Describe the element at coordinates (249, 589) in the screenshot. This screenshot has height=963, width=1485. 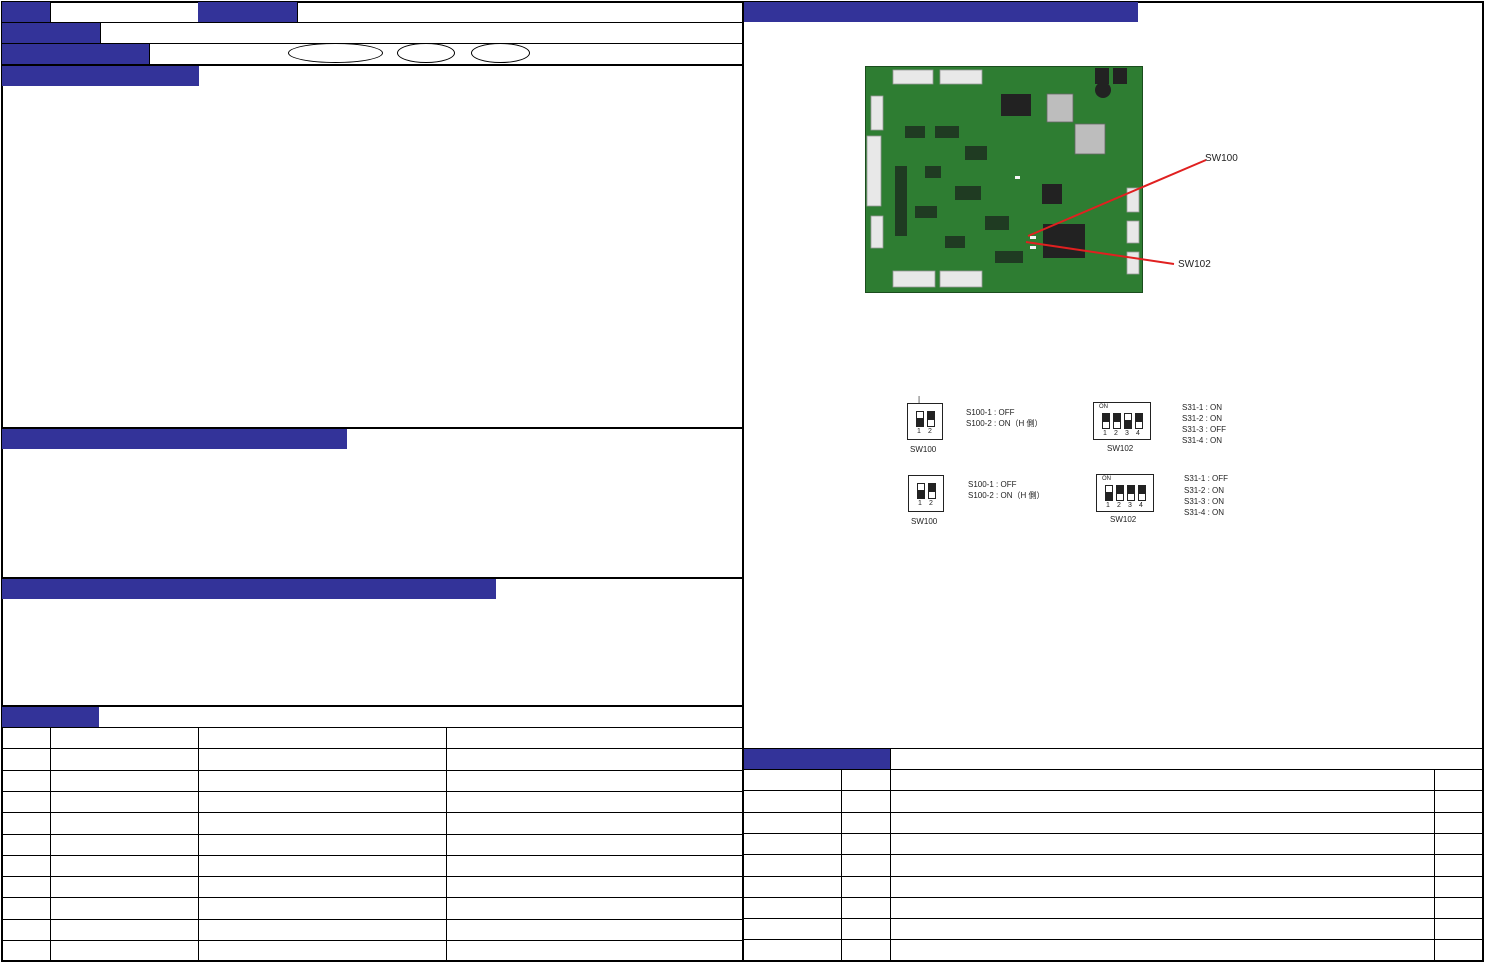
I see `section-3-header` at that location.